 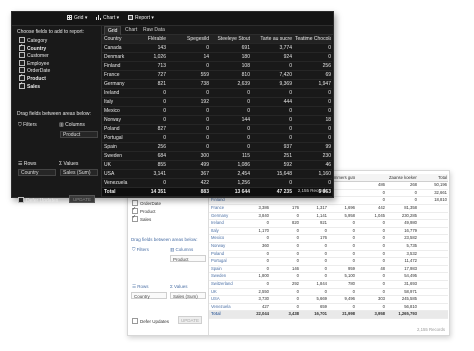 What do you see at coordinates (410, 207) in the screenshot?
I see `value-cell: 81,358` at bounding box center [410, 207].